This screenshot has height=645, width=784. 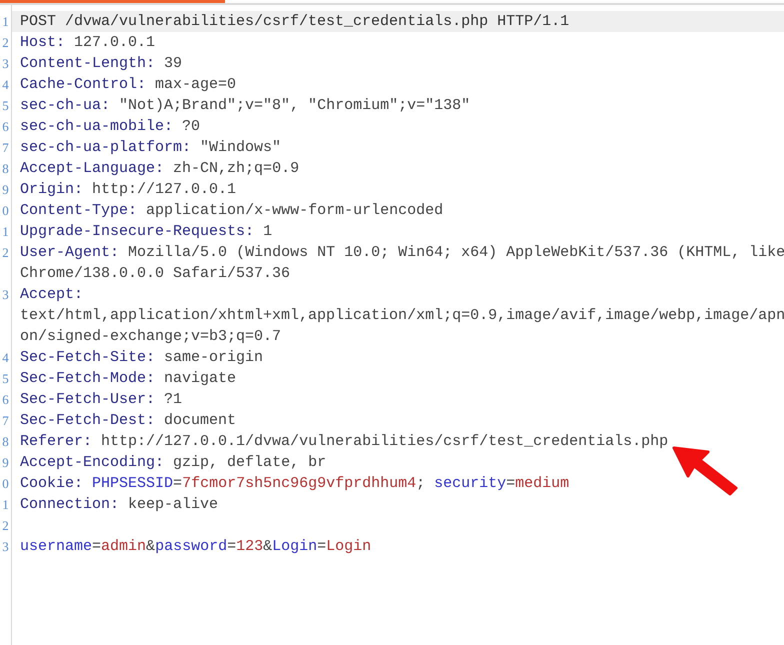 What do you see at coordinates (200, 378) in the screenshot?
I see `header-value: navigate` at bounding box center [200, 378].